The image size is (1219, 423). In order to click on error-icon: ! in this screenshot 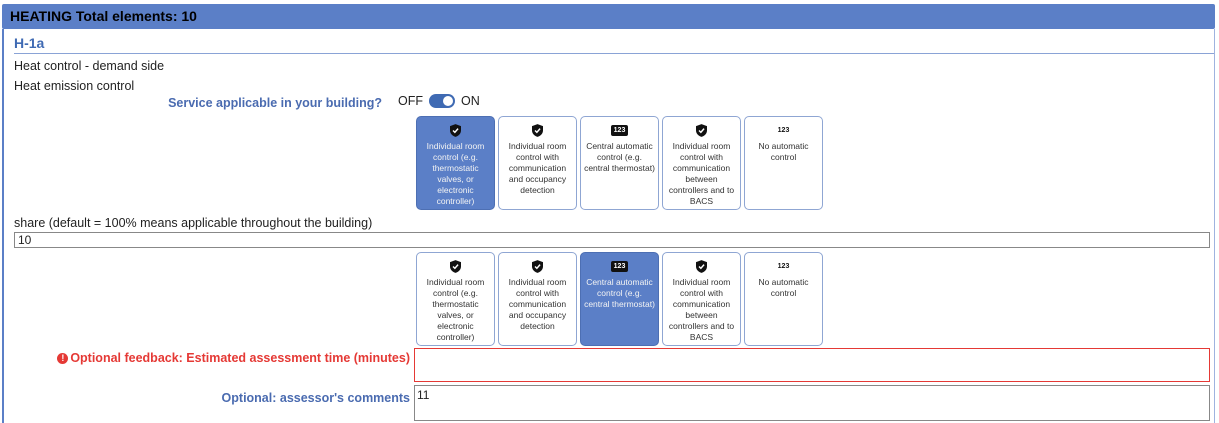, I will do `click(63, 358)`.